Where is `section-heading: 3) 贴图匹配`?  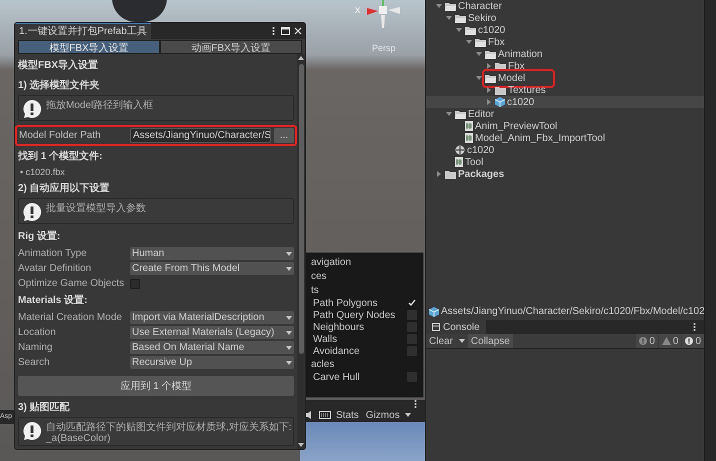 section-heading: 3) 贴图匹配 is located at coordinates (44, 407).